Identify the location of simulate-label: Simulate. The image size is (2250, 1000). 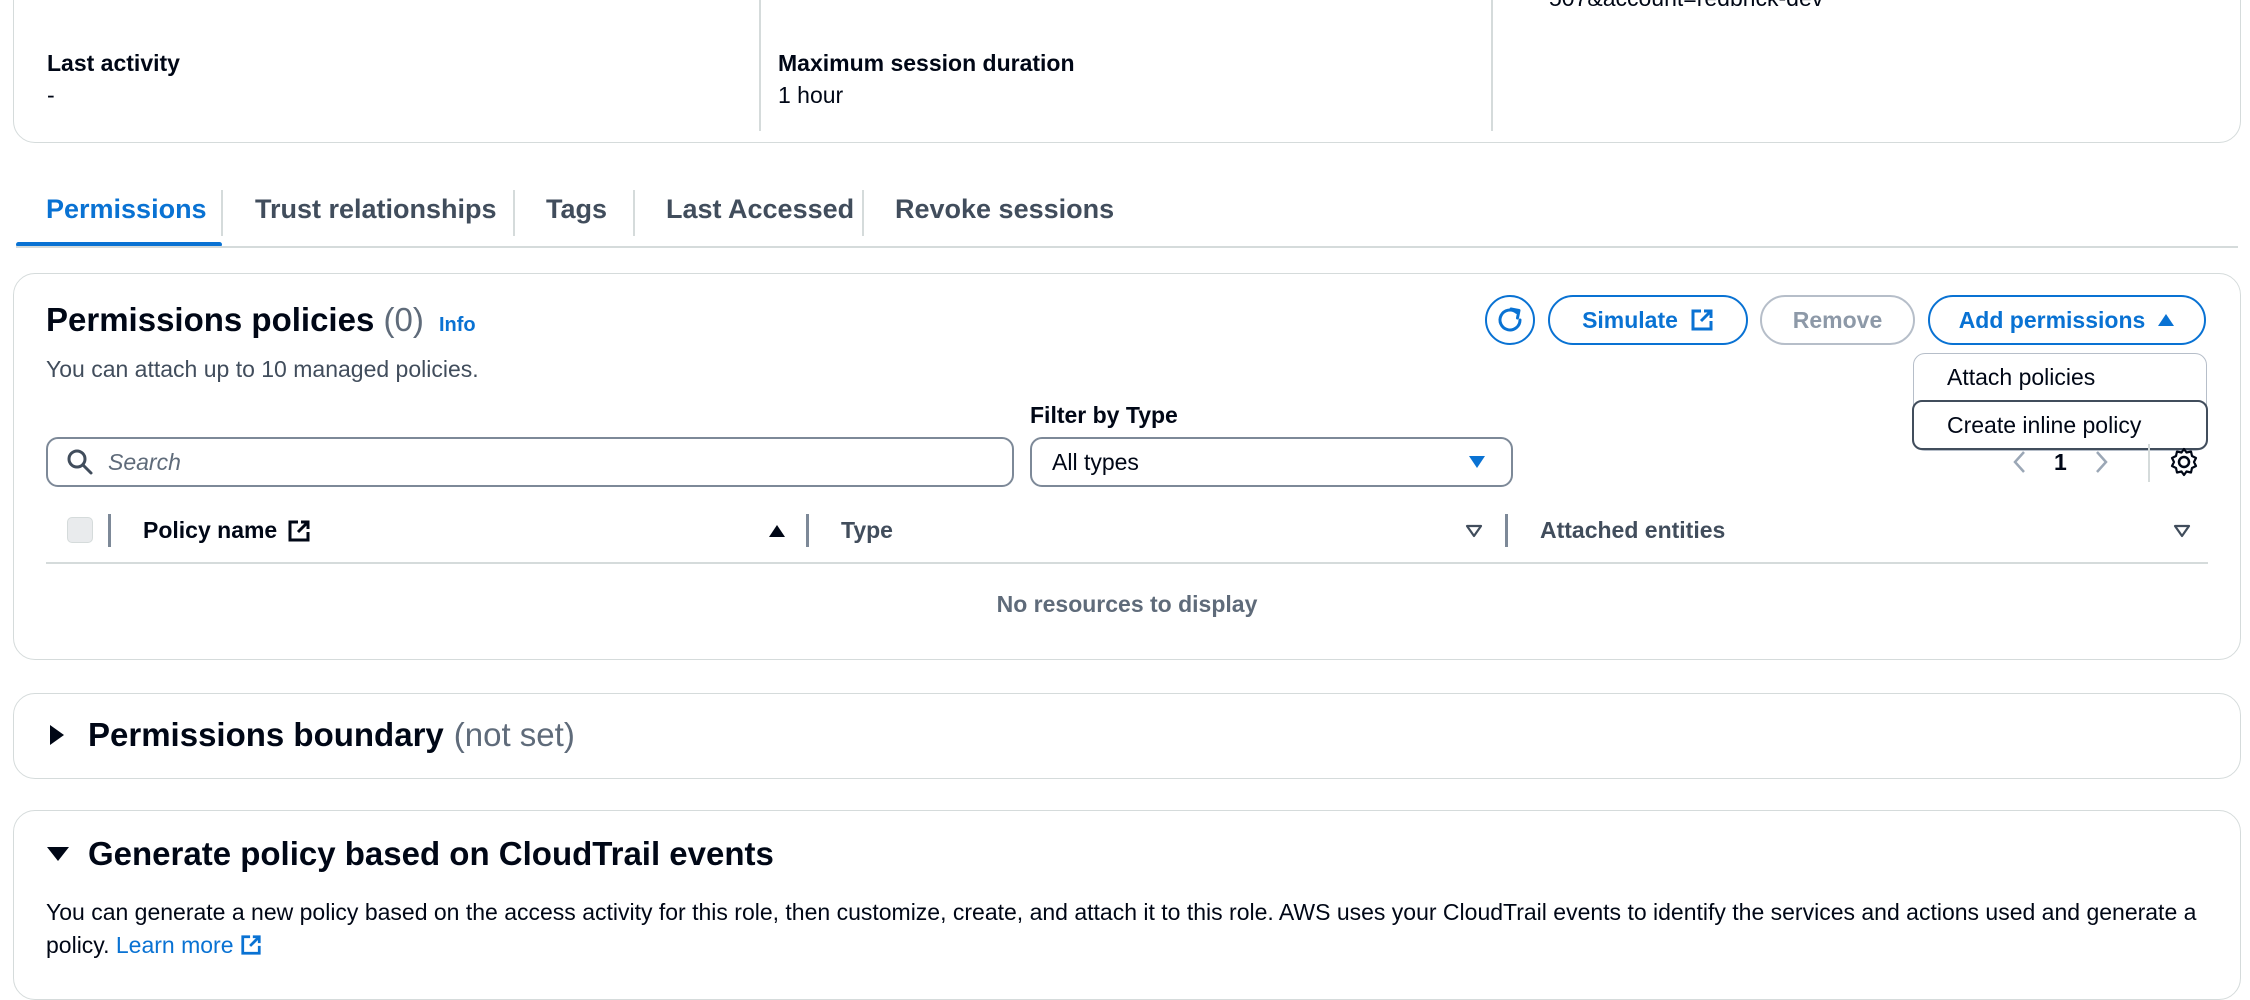
(1630, 319).